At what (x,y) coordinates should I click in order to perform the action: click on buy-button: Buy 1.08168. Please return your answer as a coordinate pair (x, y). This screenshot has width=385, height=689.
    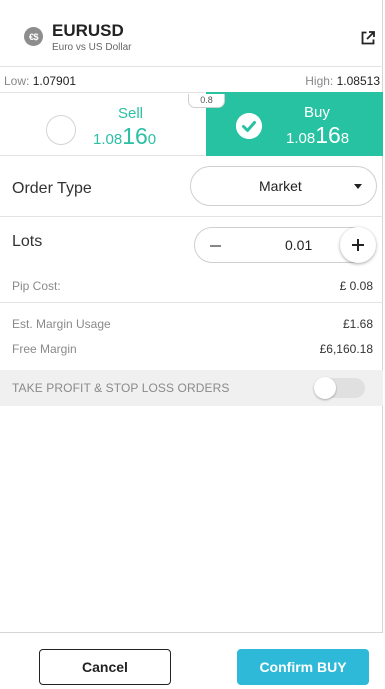
    Looking at the image, I should click on (294, 124).